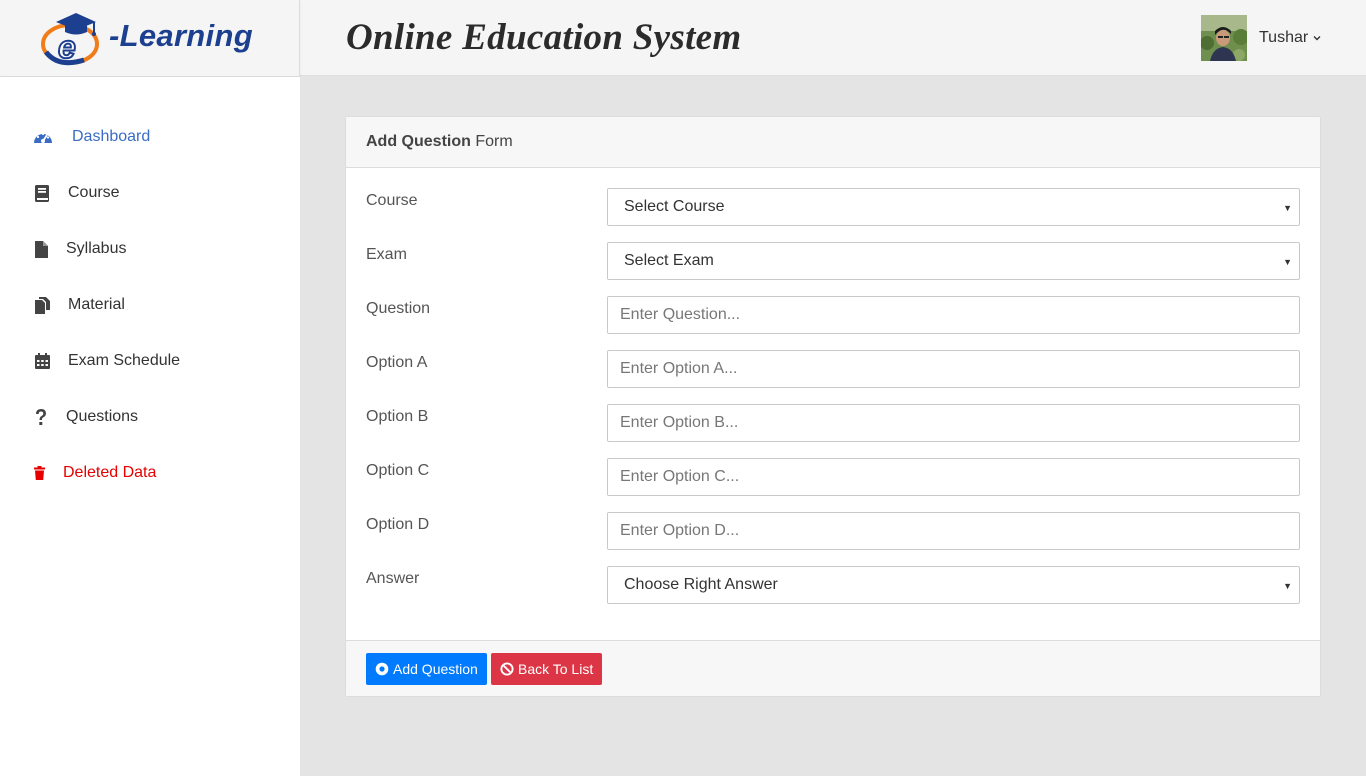 The width and height of the screenshot is (1366, 776). What do you see at coordinates (669, 260) in the screenshot?
I see `exam-select-value: Select Exam` at bounding box center [669, 260].